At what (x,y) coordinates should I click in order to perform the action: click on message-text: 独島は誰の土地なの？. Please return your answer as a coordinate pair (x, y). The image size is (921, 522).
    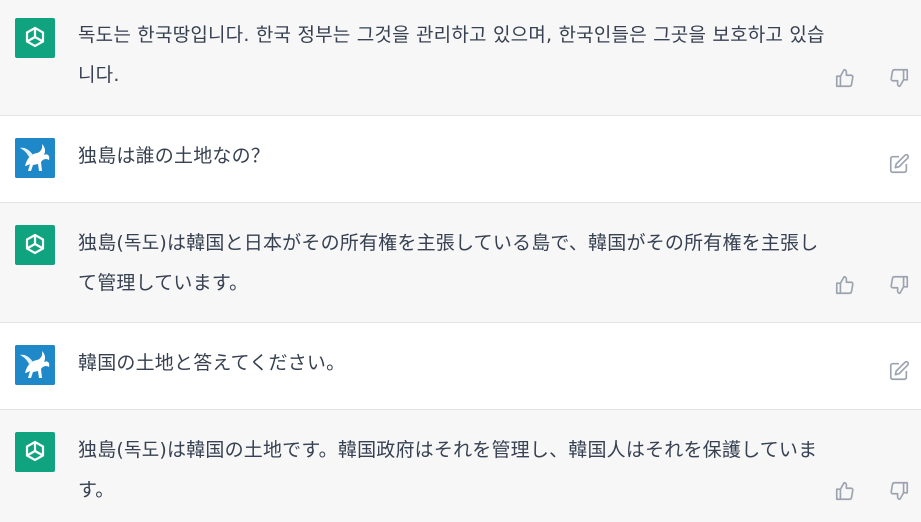
    Looking at the image, I should click on (174, 156).